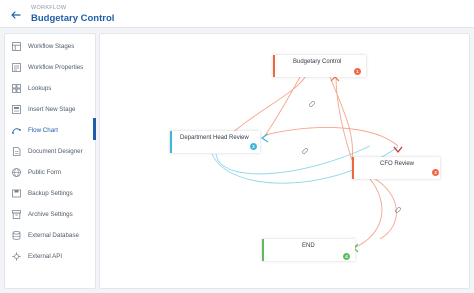 This screenshot has height=293, width=474. What do you see at coordinates (319, 66) in the screenshot?
I see `node-budgetary-control: Budgetary Control 1` at bounding box center [319, 66].